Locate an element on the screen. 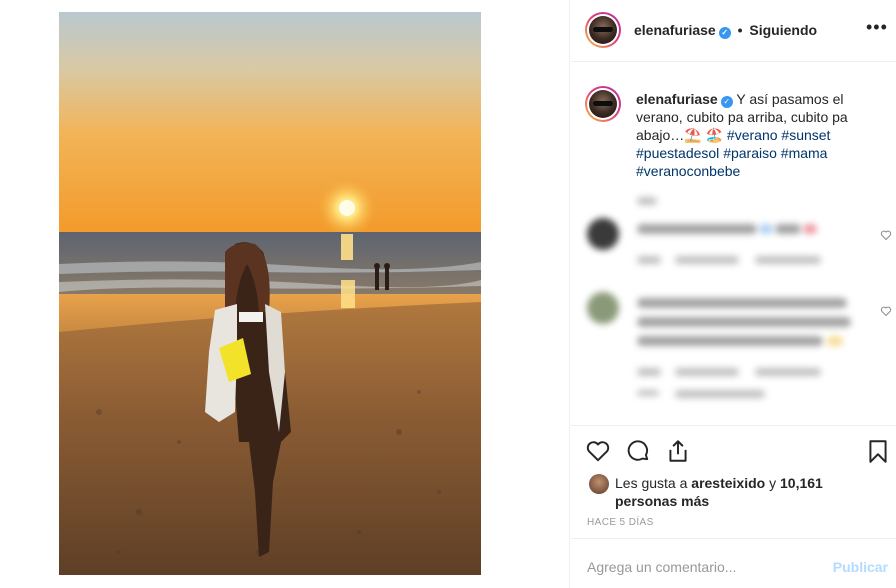 The width and height of the screenshot is (896, 588). publish-button: Publicar is located at coordinates (860, 567).